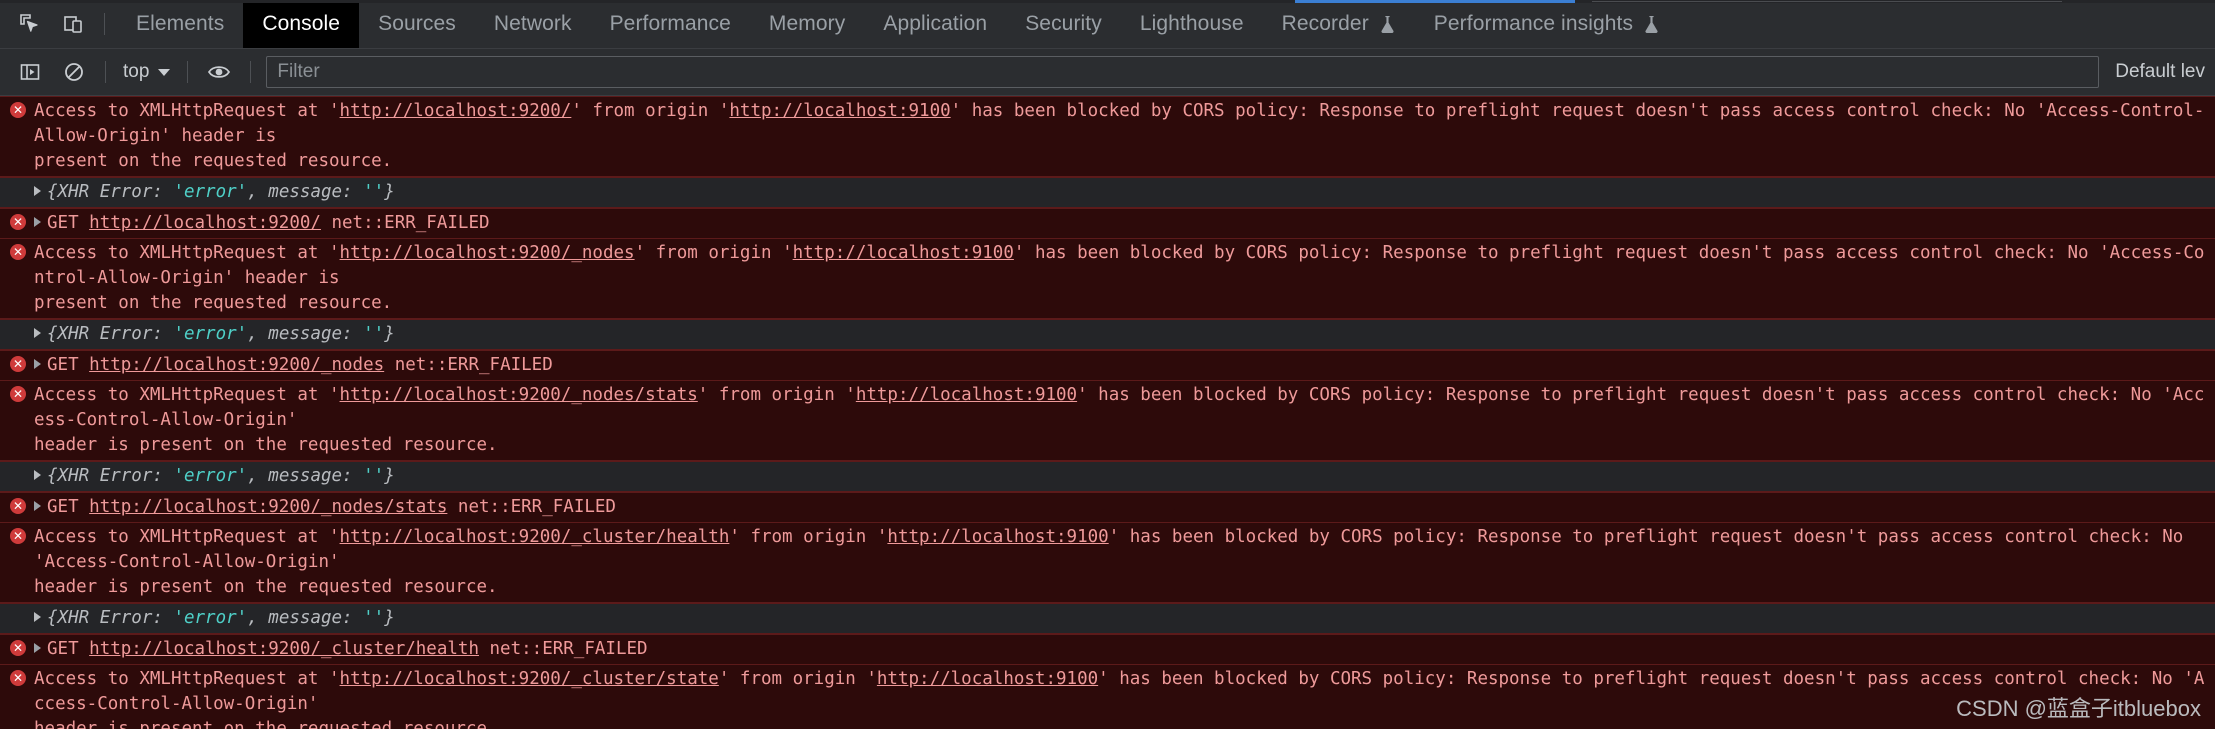  What do you see at coordinates (1063, 24) in the screenshot?
I see `tab-security: Security` at bounding box center [1063, 24].